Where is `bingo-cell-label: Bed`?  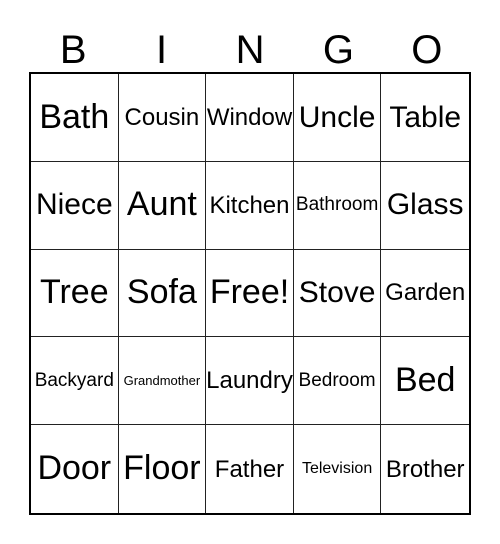
bingo-cell-label: Bed is located at coordinates (425, 379).